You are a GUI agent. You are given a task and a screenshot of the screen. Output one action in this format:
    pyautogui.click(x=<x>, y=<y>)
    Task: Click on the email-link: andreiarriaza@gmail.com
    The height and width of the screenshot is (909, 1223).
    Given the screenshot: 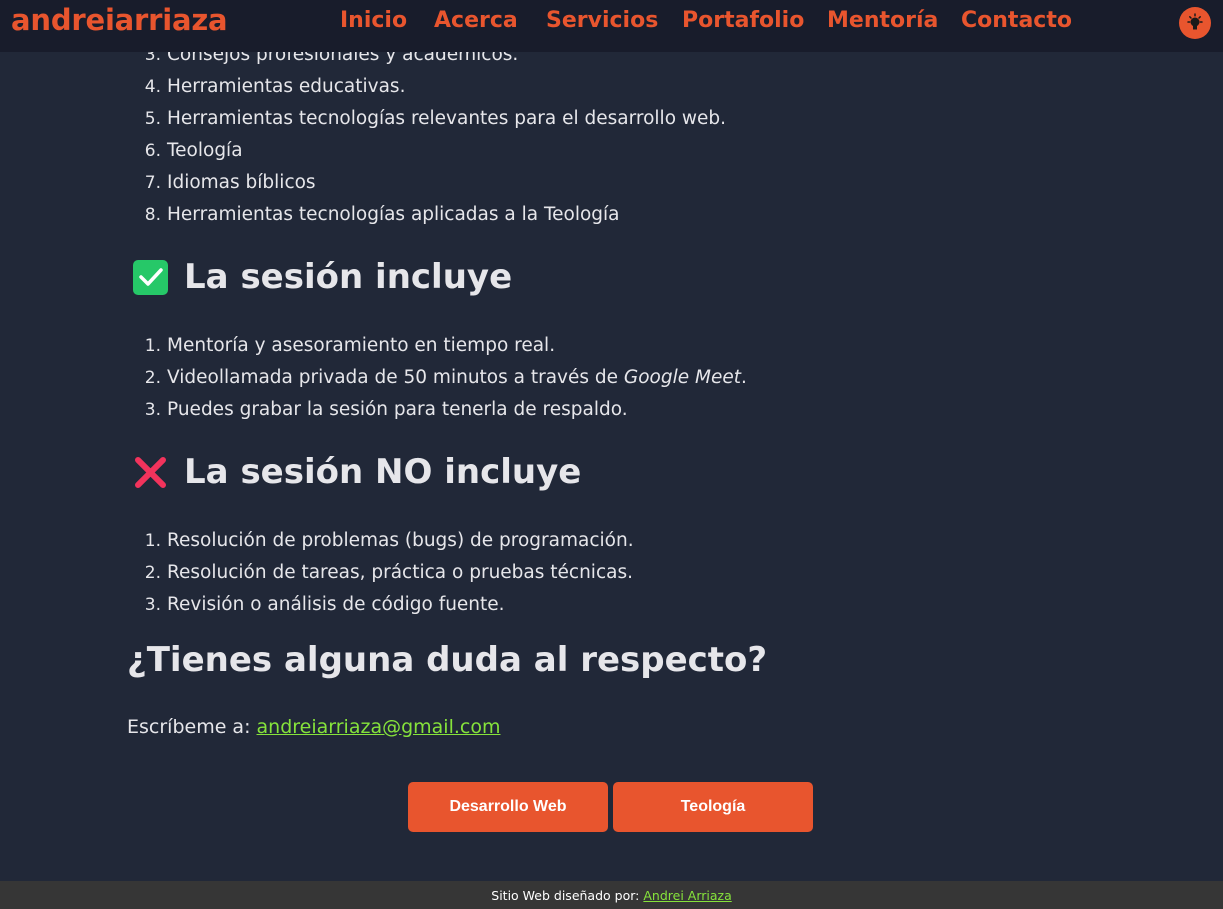 What is the action you would take?
    pyautogui.click(x=379, y=727)
    